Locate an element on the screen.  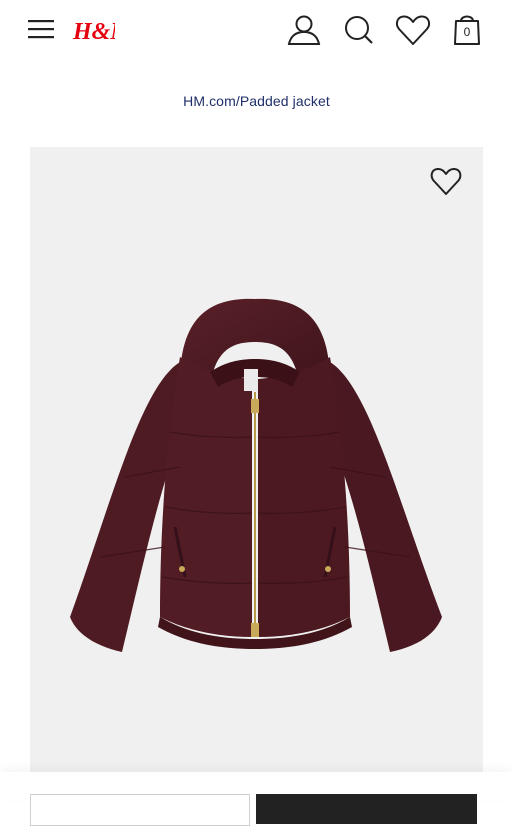
search-button is located at coordinates (359, 30).